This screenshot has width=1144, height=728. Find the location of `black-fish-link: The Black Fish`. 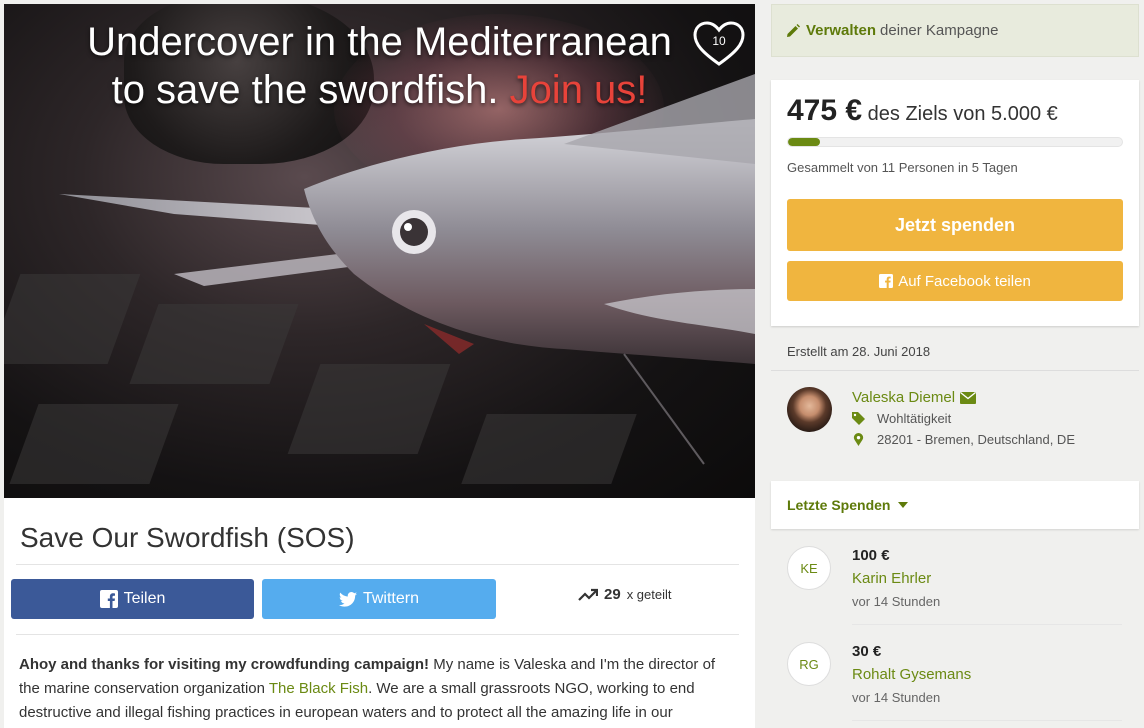

black-fish-link: The Black Fish is located at coordinates (318, 688).